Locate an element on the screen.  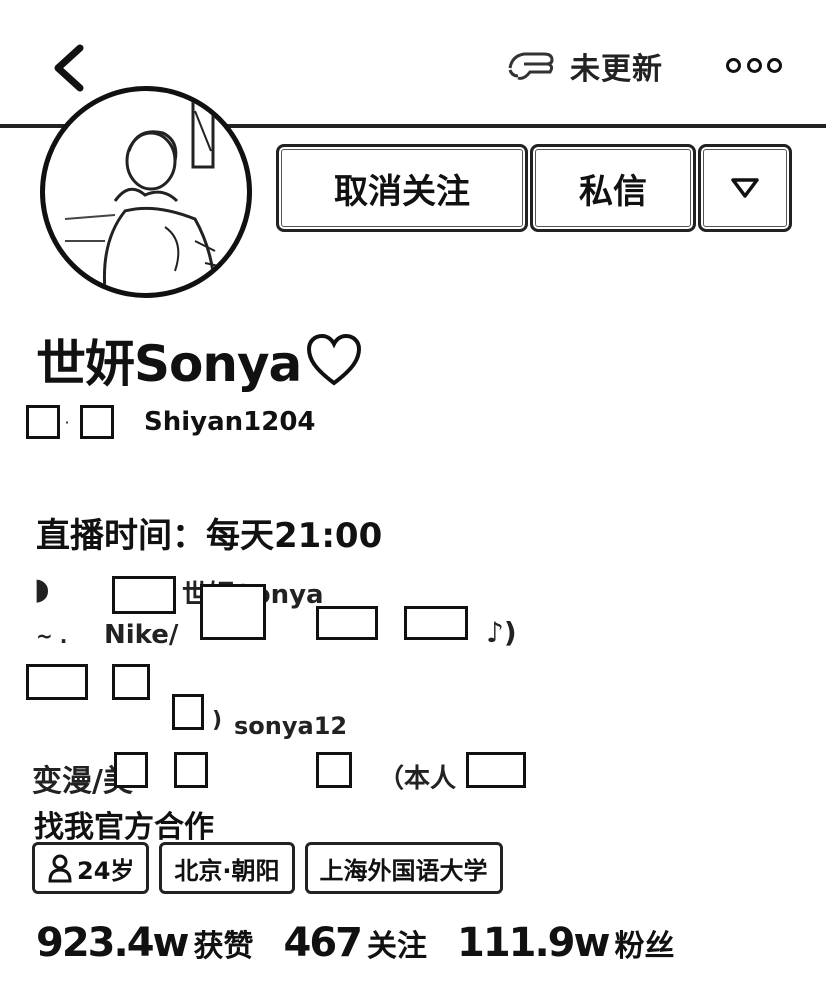
profile-id-row: · Shiyan1204 is located at coordinates (171, 422).